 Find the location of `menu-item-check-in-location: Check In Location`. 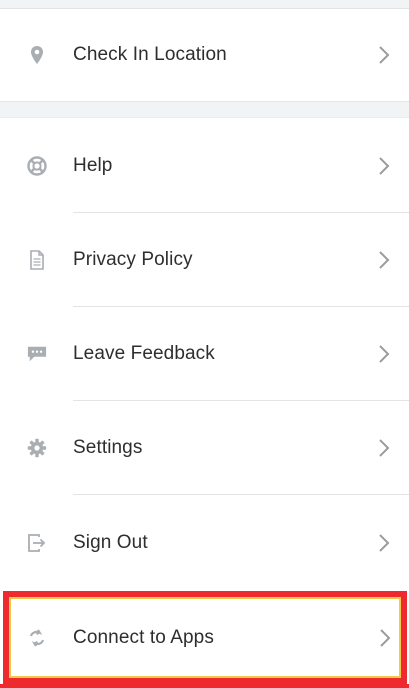

menu-item-check-in-location: Check In Location is located at coordinates (204, 55).